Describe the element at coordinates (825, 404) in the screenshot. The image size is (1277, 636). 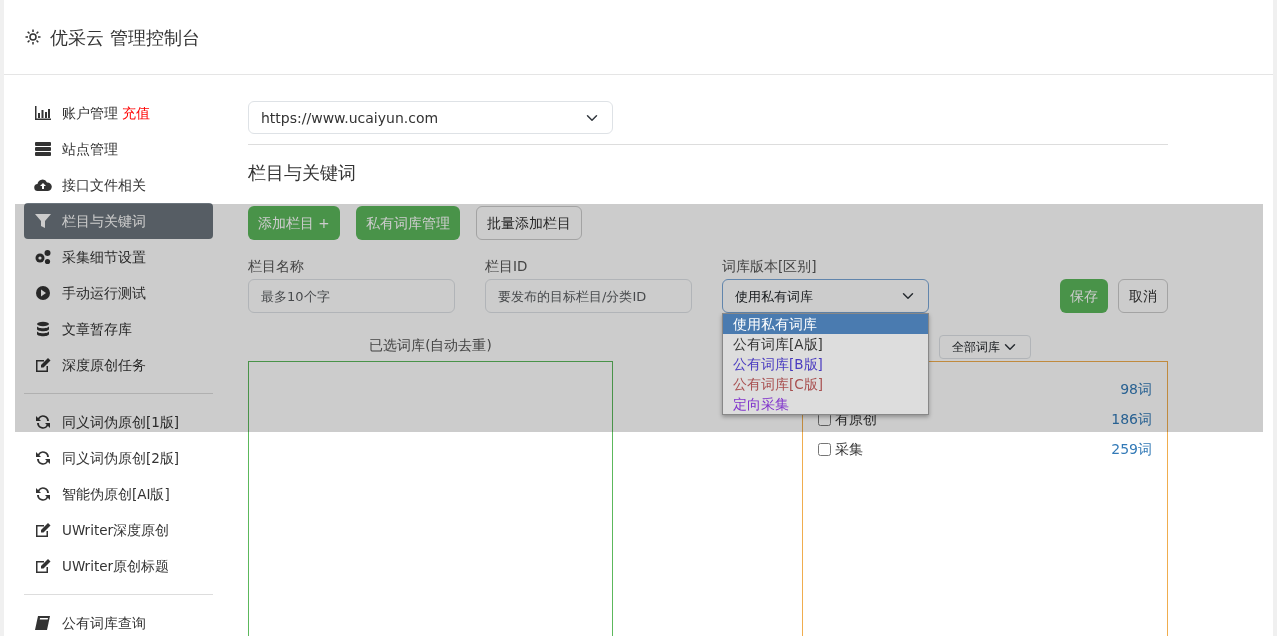
I see `dropdown-option: 定向采集` at that location.